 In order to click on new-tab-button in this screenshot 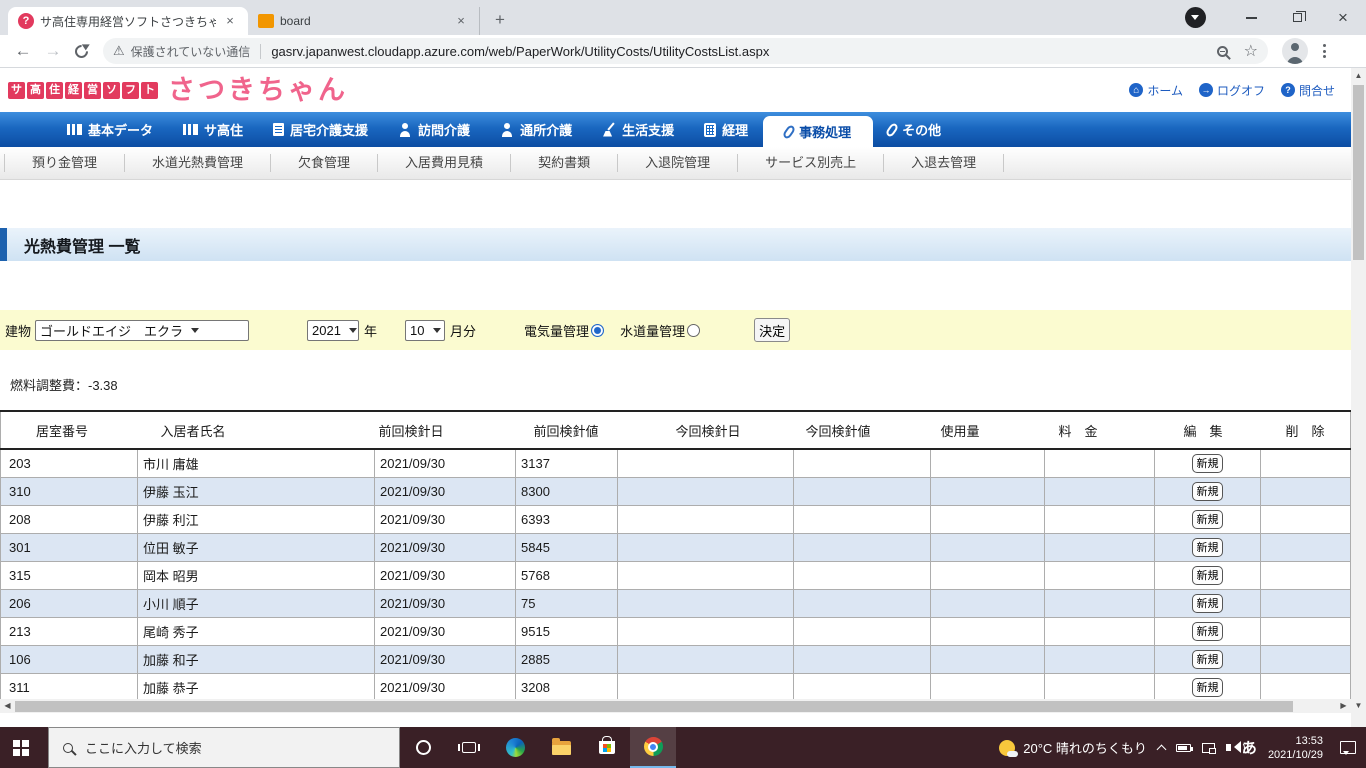, I will do `click(500, 21)`.